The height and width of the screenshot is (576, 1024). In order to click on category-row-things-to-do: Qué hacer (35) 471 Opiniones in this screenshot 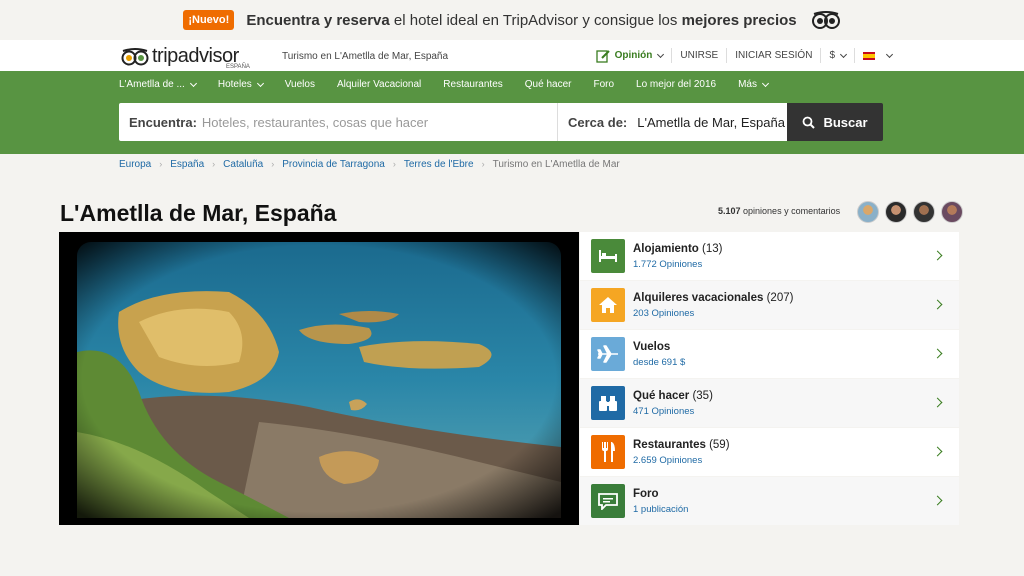, I will do `click(769, 403)`.